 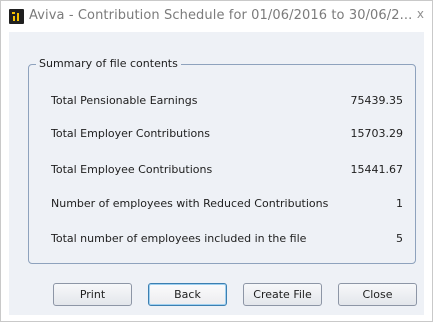 I want to click on create-file-button-label: Create File, so click(x=282, y=294).